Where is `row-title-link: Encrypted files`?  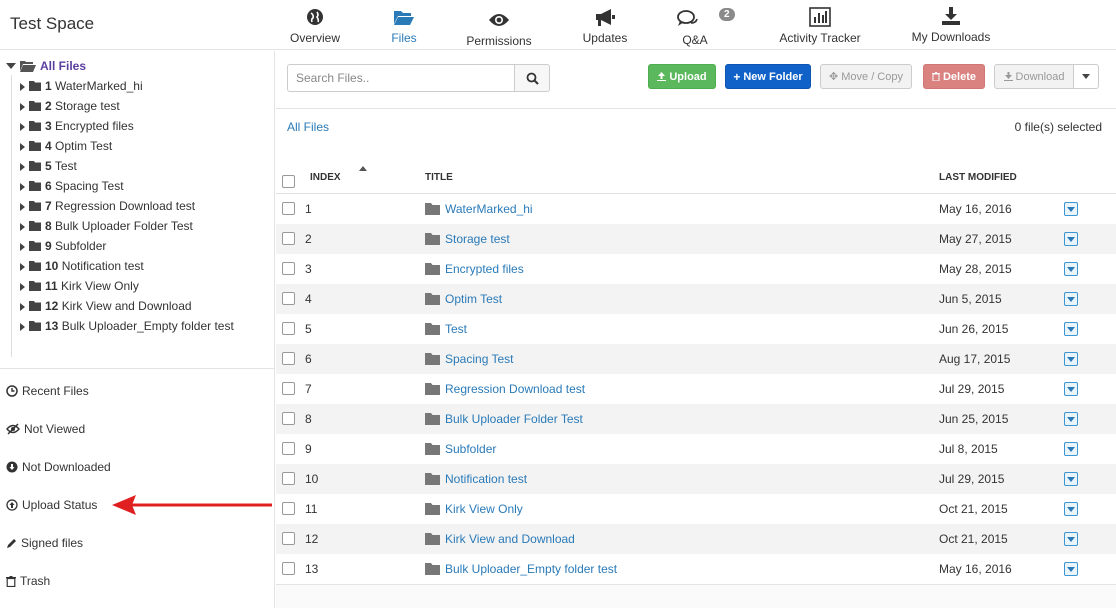
row-title-link: Encrypted files is located at coordinates (484, 269).